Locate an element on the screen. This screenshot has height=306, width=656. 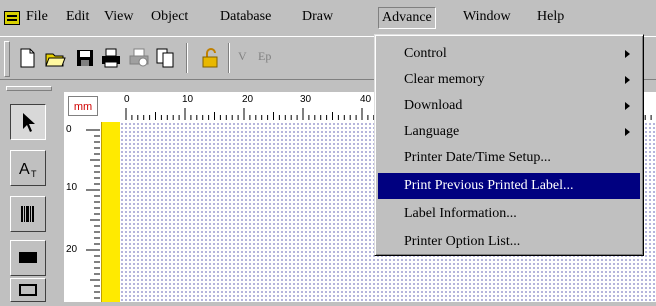
ruler-label: 30 is located at coordinates (306, 99).